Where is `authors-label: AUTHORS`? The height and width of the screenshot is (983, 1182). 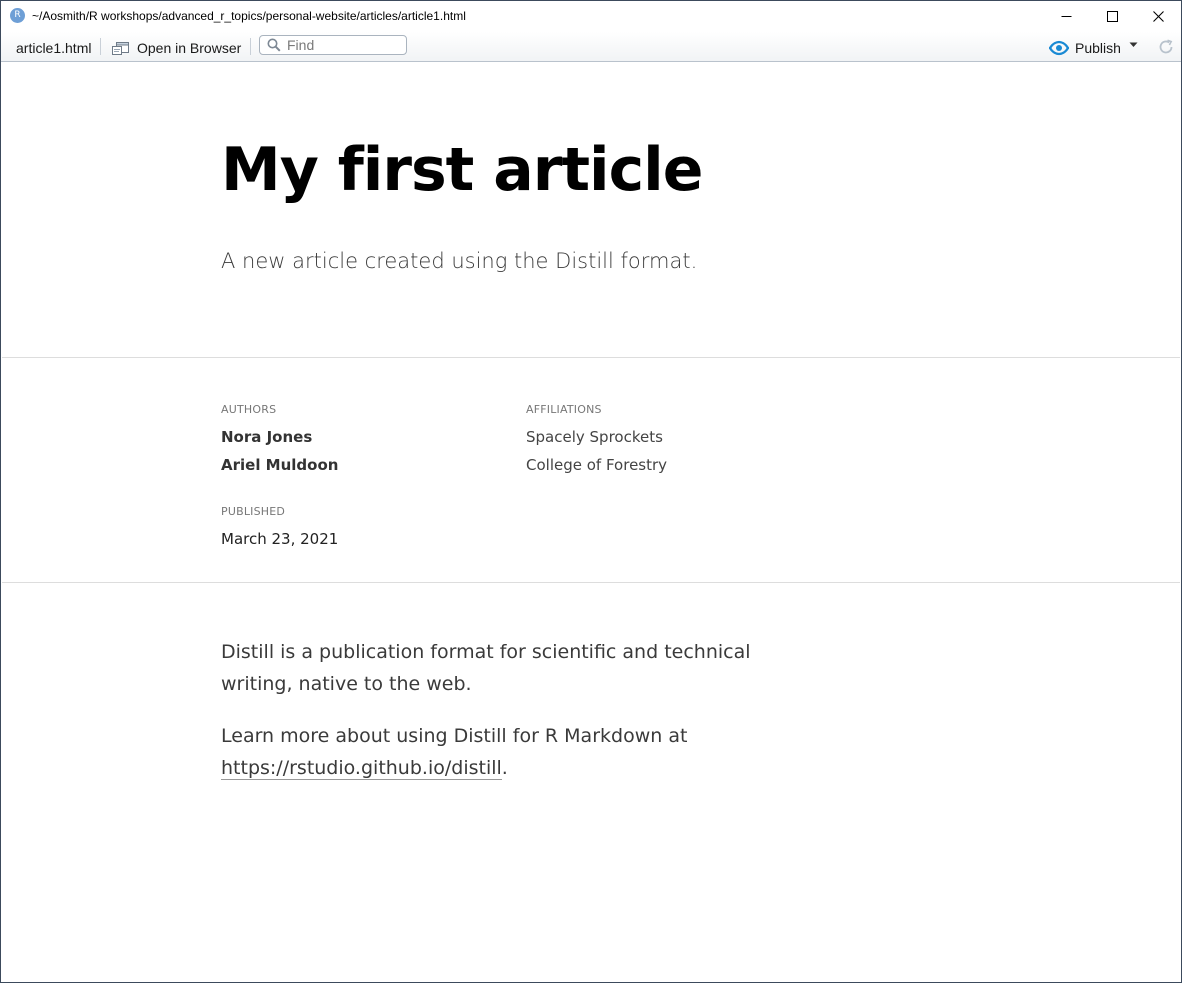 authors-label: AUTHORS is located at coordinates (249, 409).